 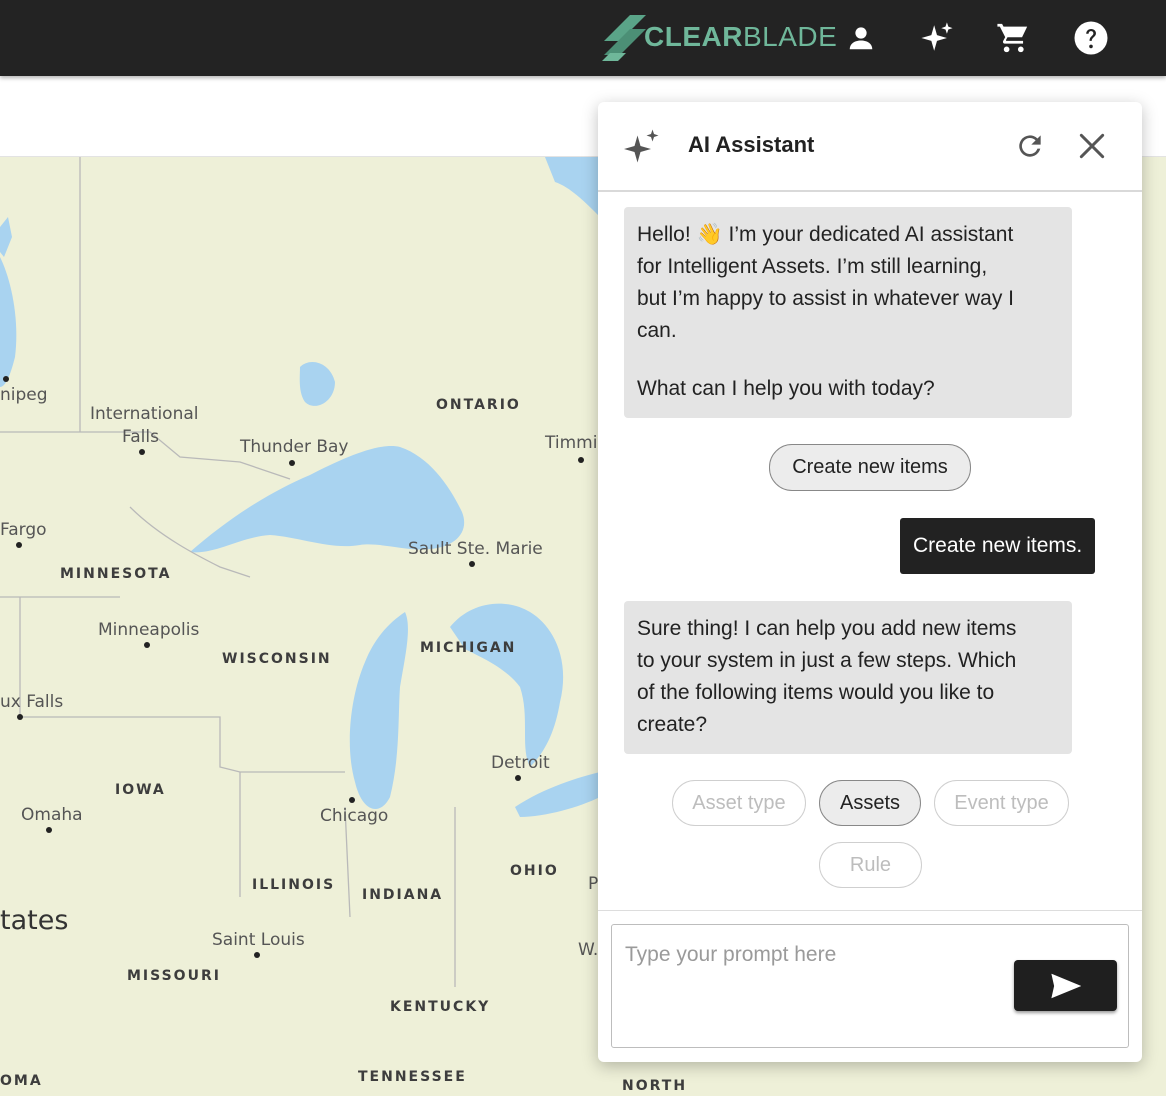 I want to click on cart-icon, so click(x=1013, y=38).